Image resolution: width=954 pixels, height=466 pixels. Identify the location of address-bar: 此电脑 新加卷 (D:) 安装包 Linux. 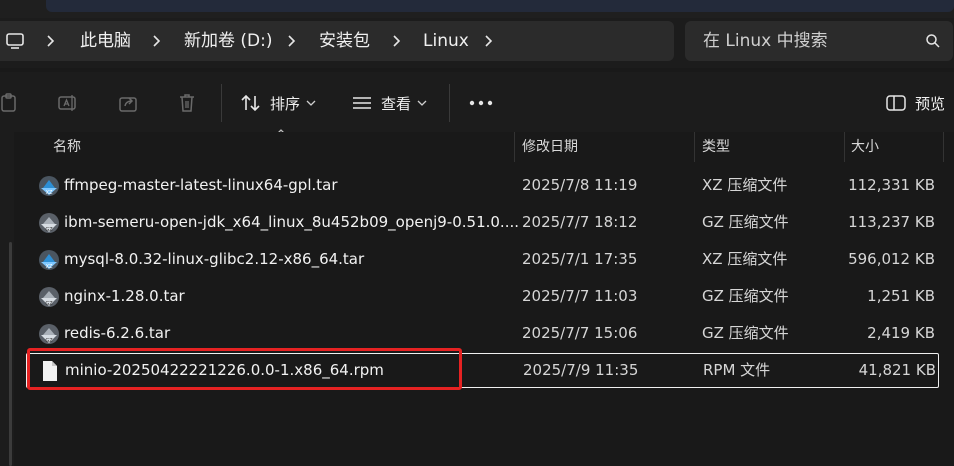
(337, 41).